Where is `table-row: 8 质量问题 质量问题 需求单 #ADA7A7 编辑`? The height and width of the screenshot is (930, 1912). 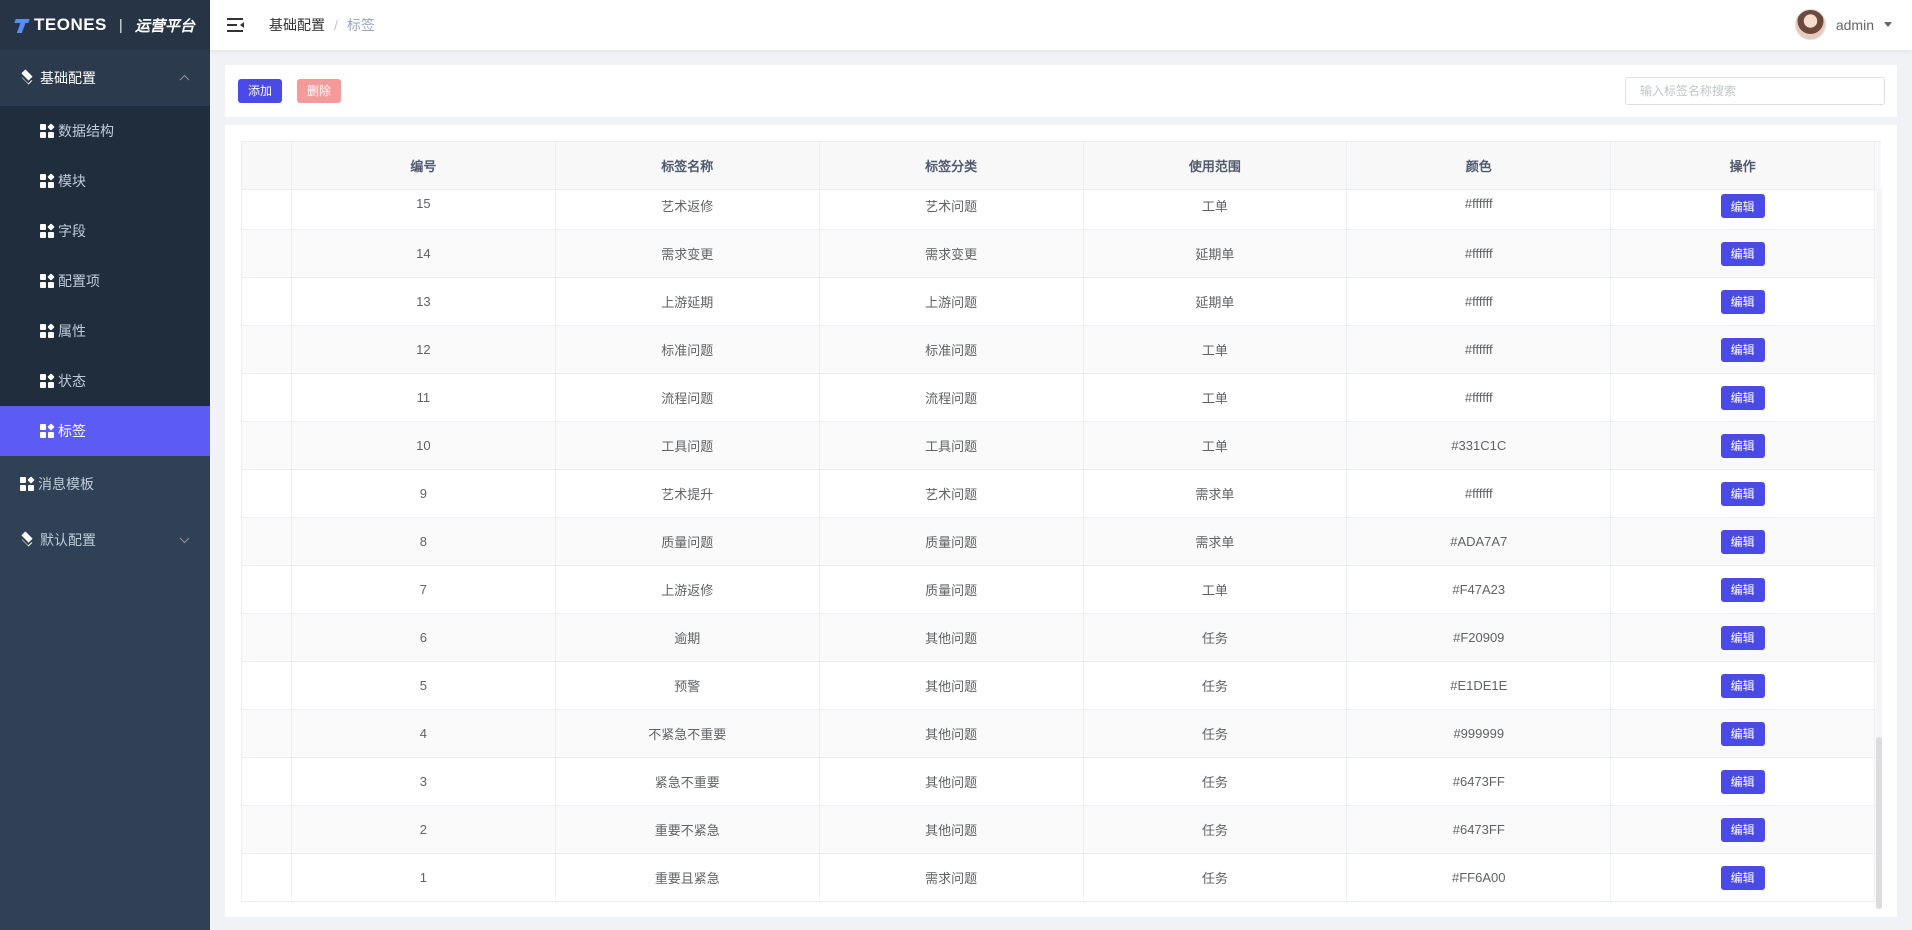
table-row: 8 质量问题 质量问题 需求单 #ADA7A7 编辑 is located at coordinates (1062, 542).